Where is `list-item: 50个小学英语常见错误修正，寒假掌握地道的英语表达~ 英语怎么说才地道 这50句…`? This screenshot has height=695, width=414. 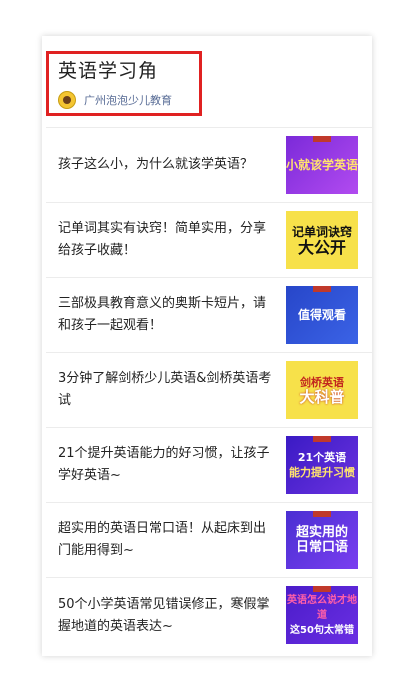 list-item: 50个小学英语常见错误修正，寒假掌握地道的英语表达~ 英语怎么说才地道 这50句… is located at coordinates (209, 615).